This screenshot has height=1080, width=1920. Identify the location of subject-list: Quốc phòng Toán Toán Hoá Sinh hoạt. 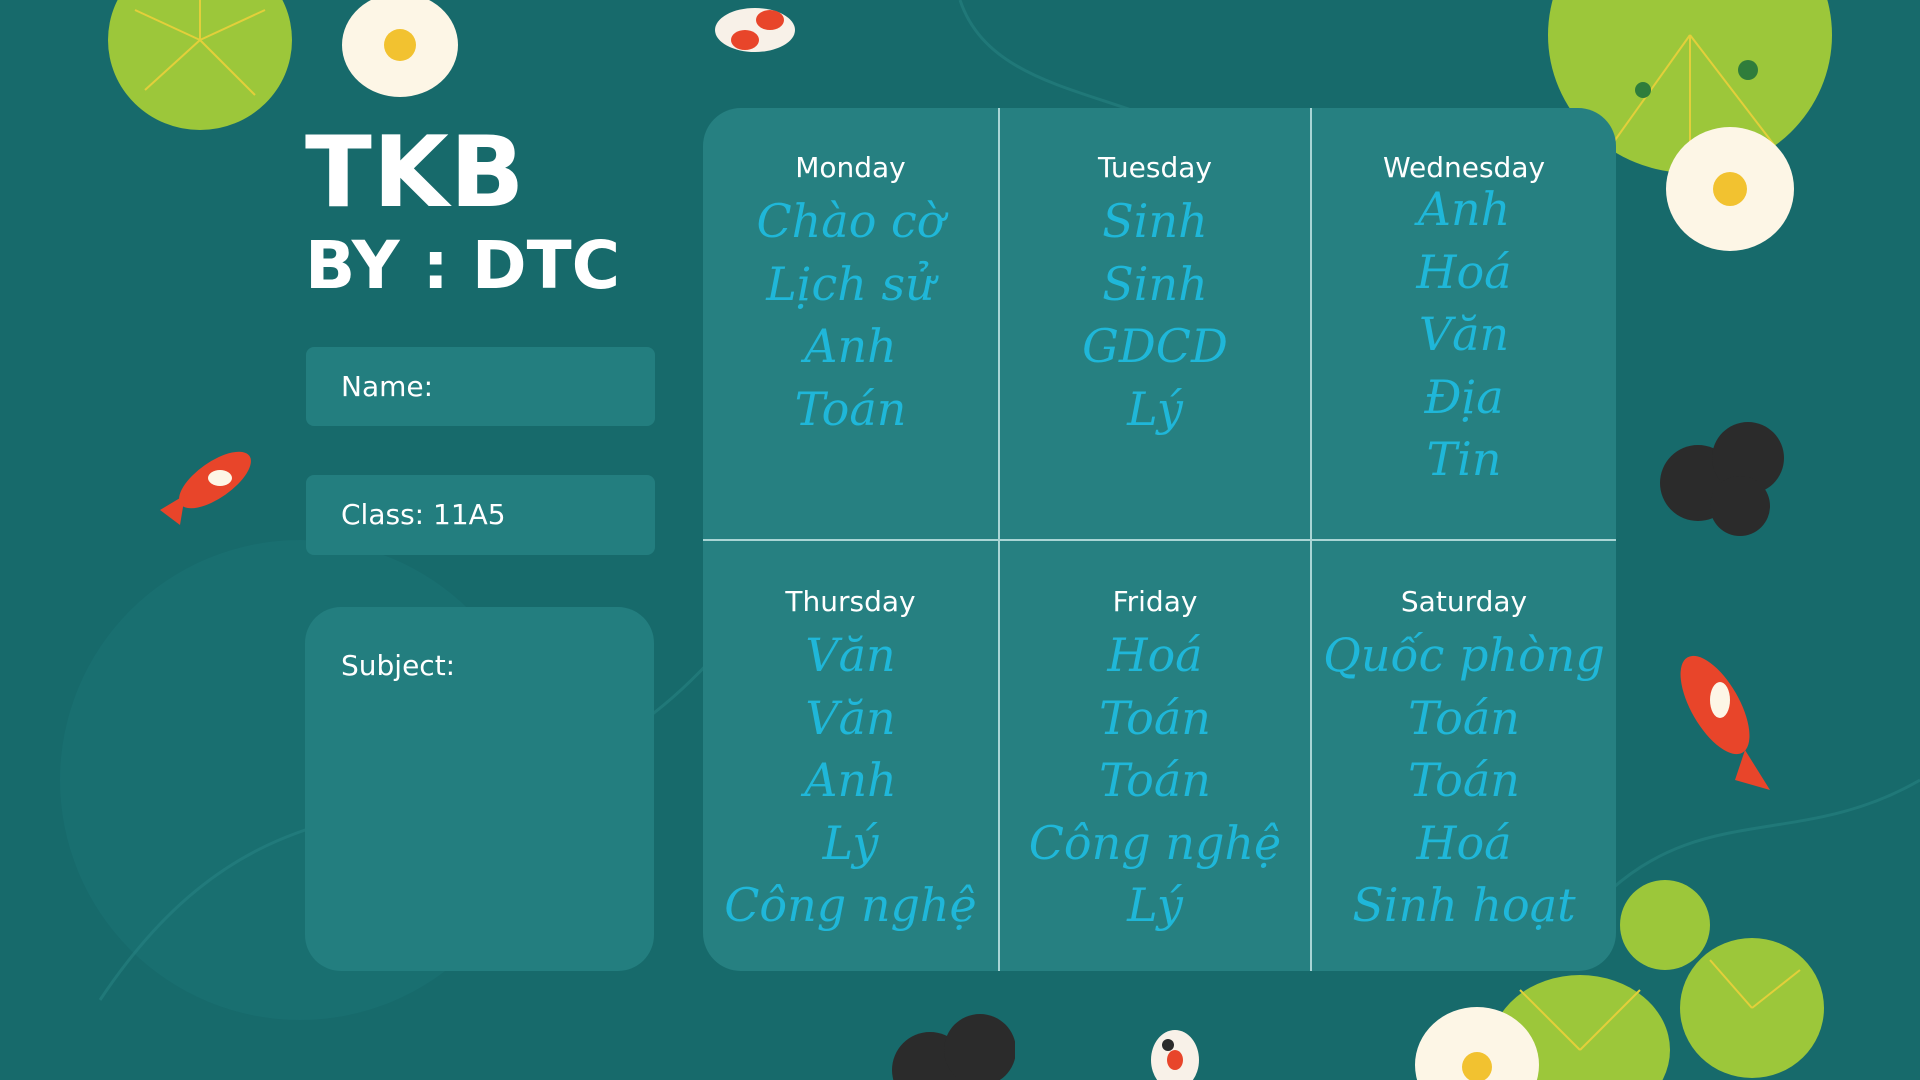
(1464, 780).